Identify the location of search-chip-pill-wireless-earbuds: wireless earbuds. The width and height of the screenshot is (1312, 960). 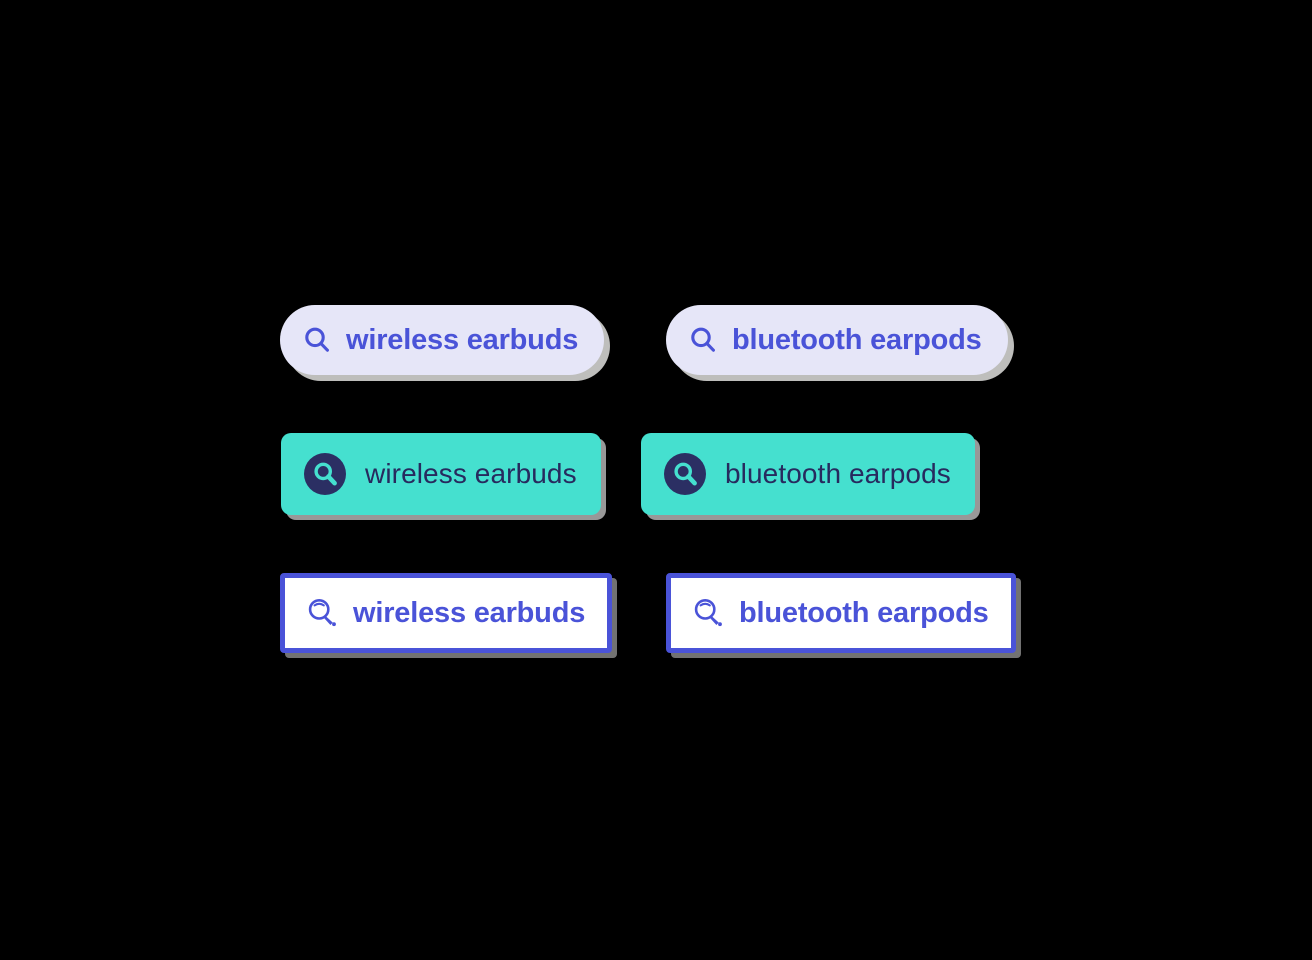
(442, 340).